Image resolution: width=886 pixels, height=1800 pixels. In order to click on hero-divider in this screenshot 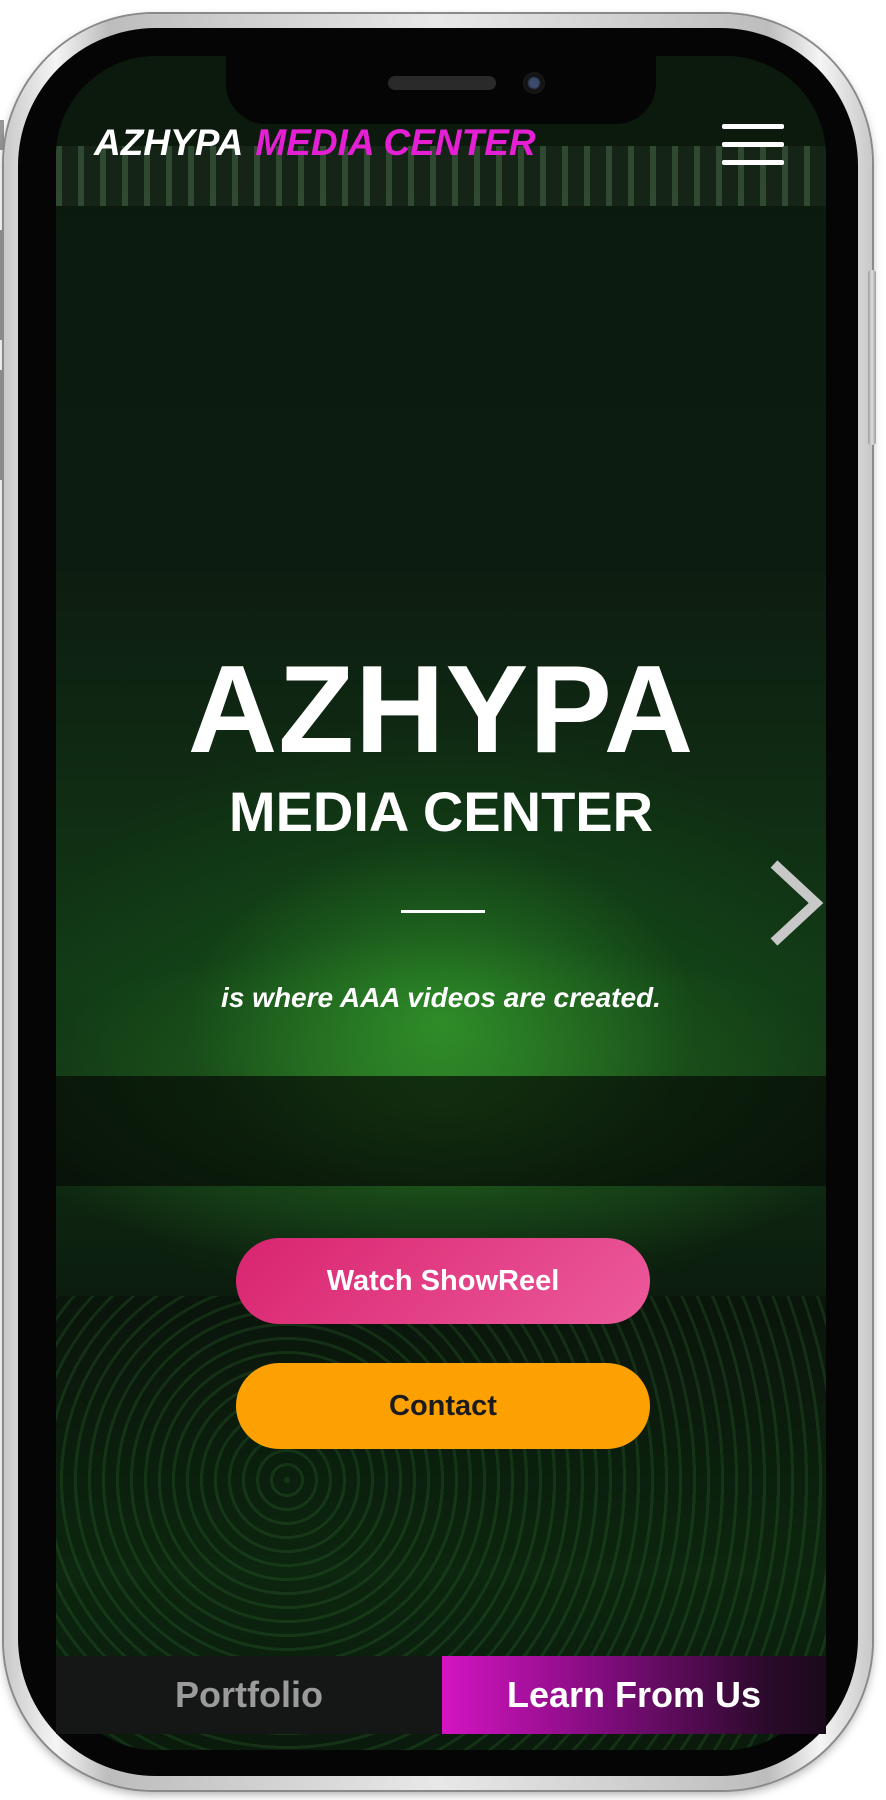, I will do `click(443, 911)`.